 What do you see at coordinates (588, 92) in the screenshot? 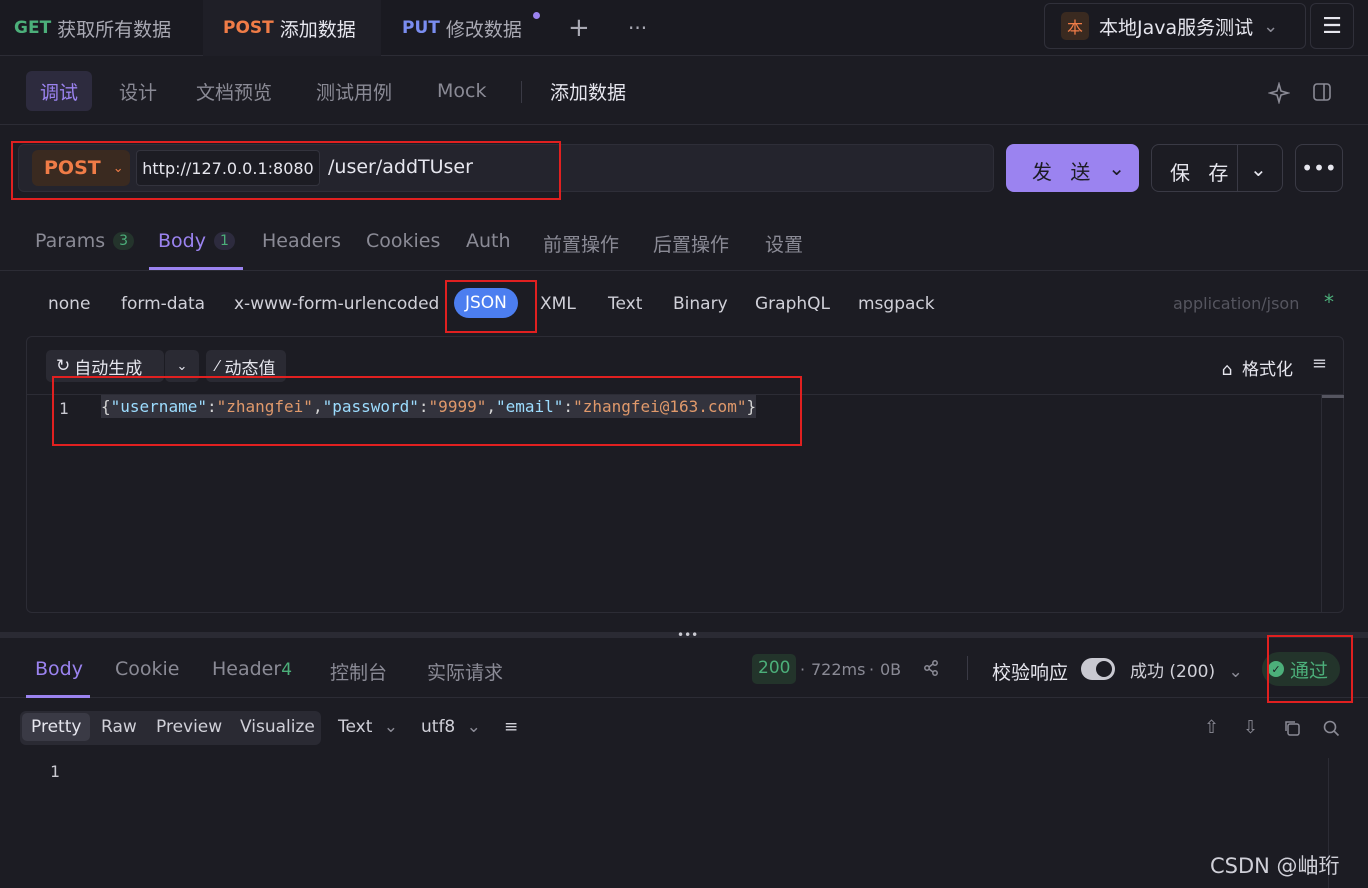
I see `page-title: 添加数据` at bounding box center [588, 92].